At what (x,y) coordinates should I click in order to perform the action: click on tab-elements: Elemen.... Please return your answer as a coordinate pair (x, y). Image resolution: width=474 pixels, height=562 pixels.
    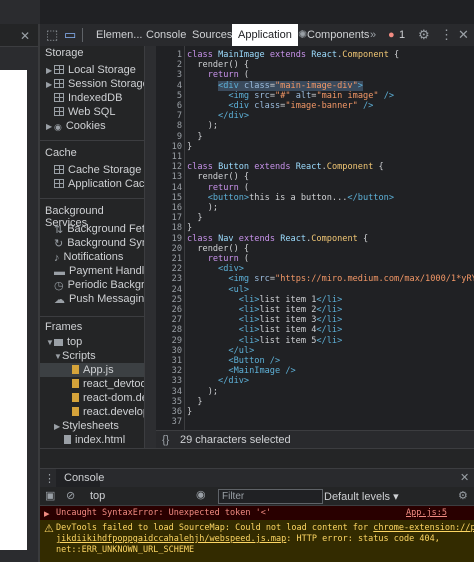
    Looking at the image, I should click on (119, 35).